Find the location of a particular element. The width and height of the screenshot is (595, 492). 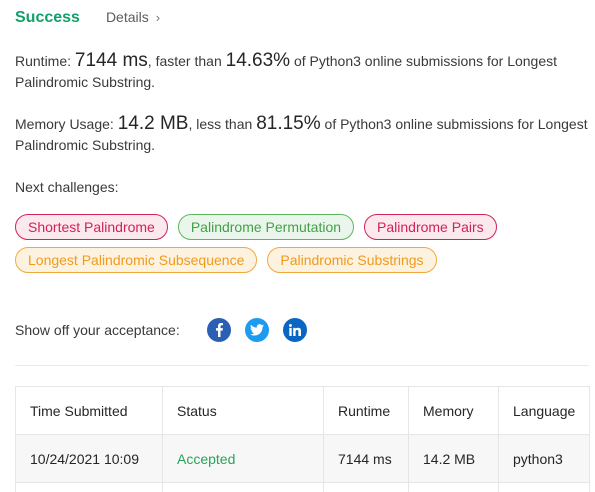

linkedin-icon is located at coordinates (294, 330).